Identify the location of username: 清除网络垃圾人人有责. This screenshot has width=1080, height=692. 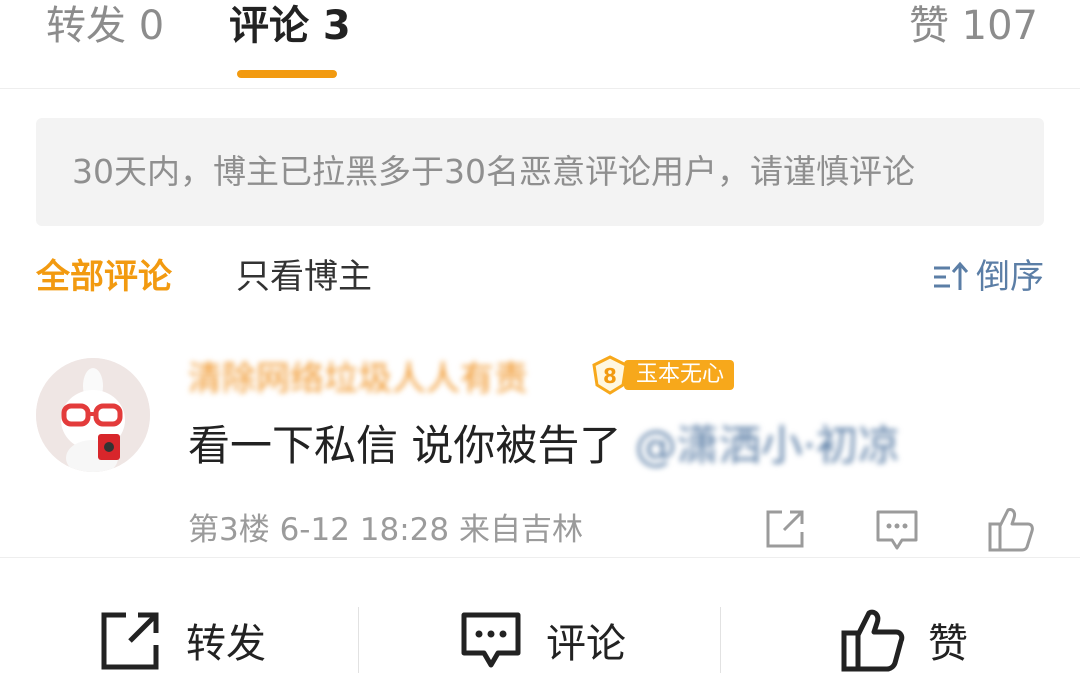
(358, 379).